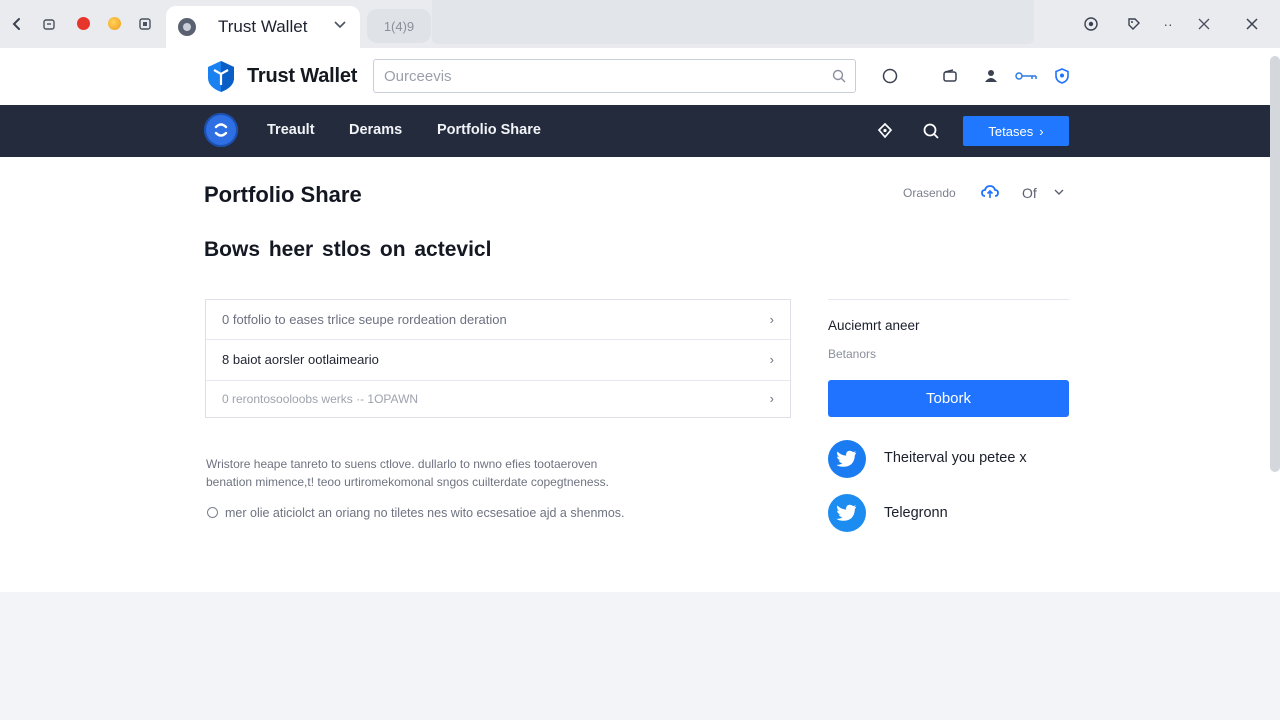 The image size is (1280, 720). What do you see at coordinates (916, 513) in the screenshot?
I see `social-link-label: Telegronn` at bounding box center [916, 513].